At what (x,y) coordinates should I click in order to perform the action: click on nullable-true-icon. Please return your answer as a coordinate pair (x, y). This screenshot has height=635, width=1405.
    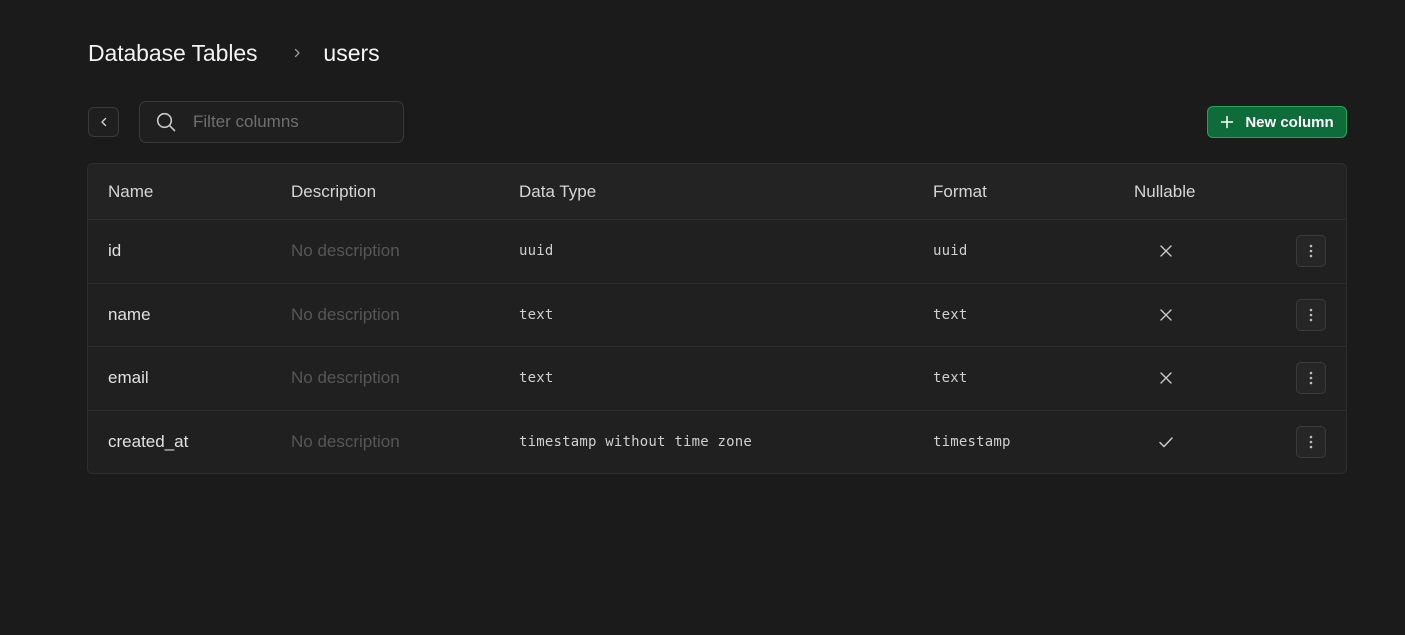
    Looking at the image, I should click on (1166, 442).